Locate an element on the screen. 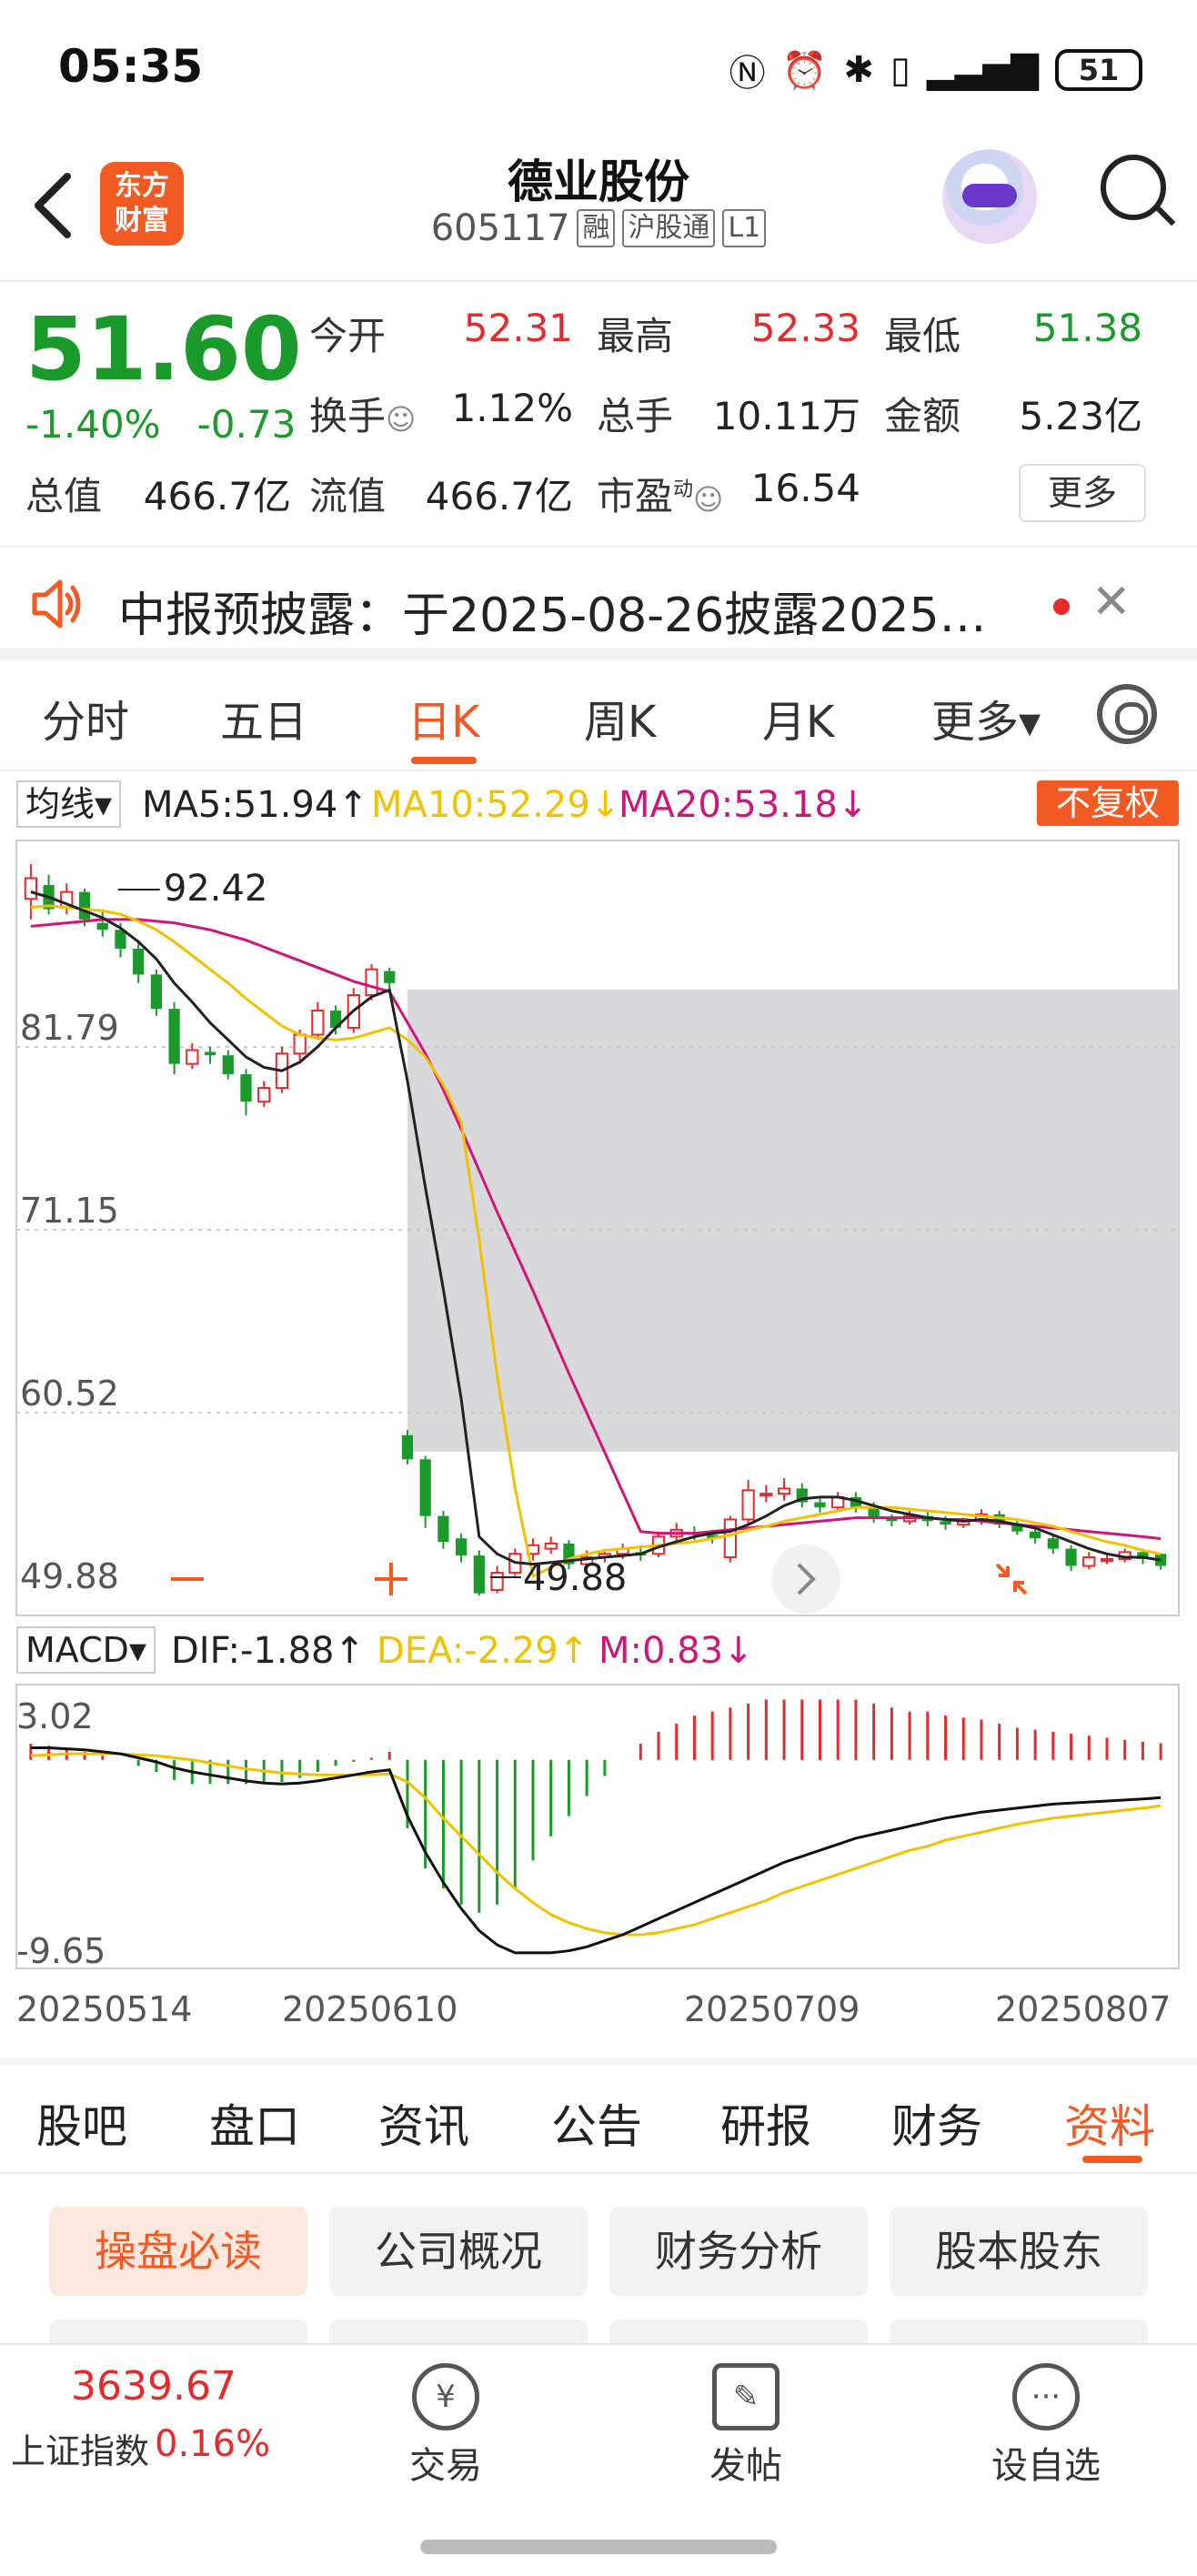 This screenshot has width=1197, height=2576. tab-forum: 股吧 is located at coordinates (81, 2123).